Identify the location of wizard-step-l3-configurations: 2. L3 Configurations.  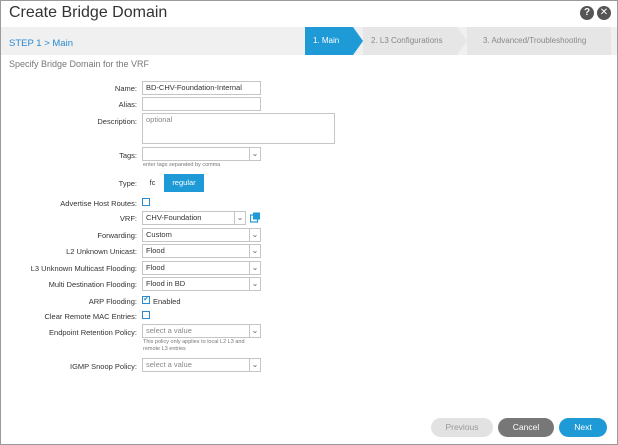
(415, 41).